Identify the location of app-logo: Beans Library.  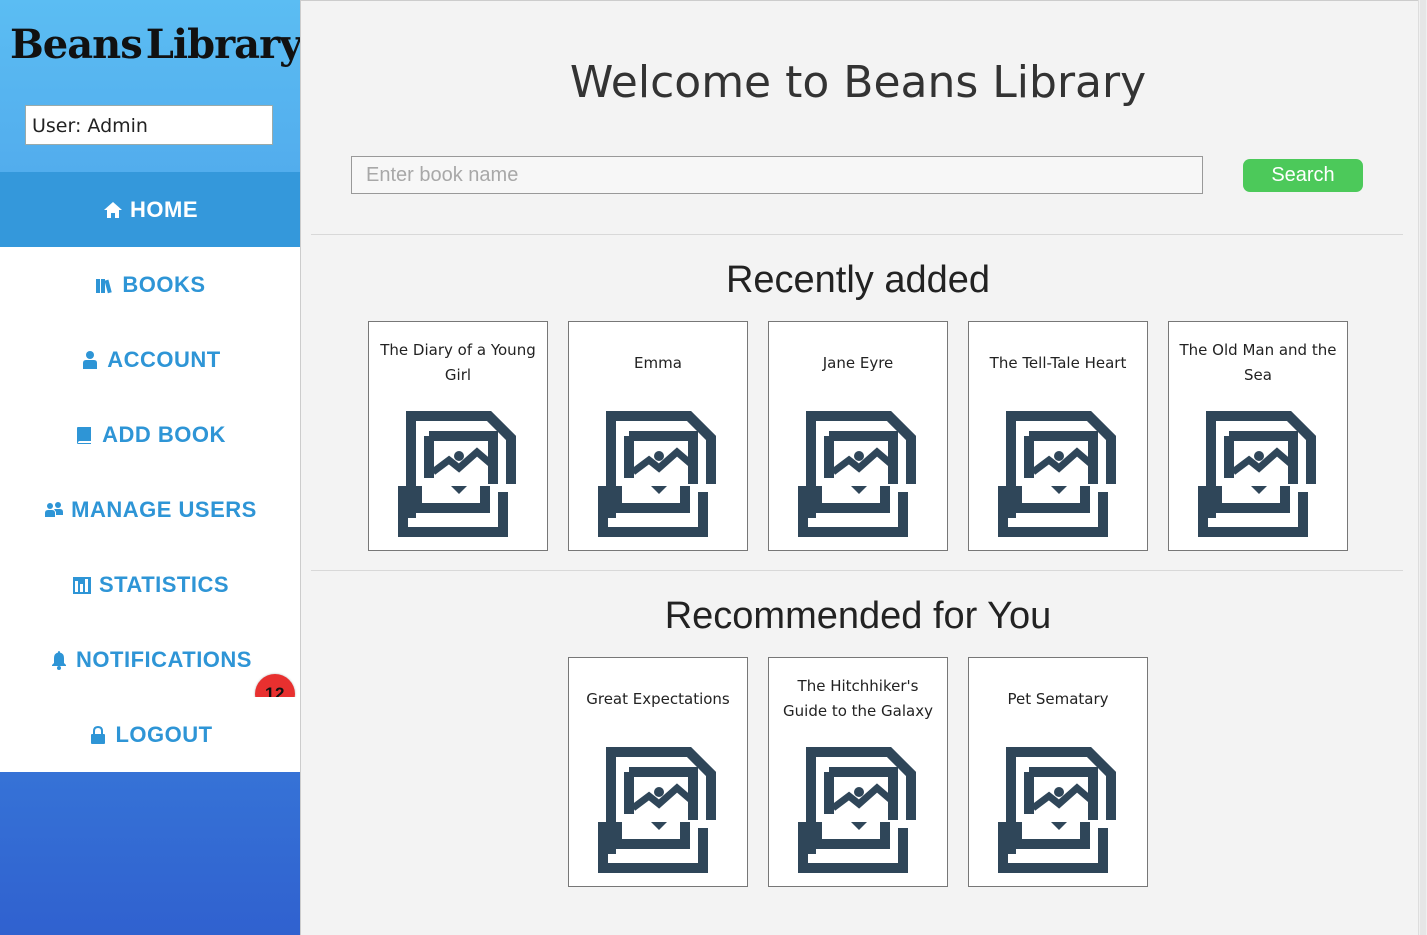
(156, 44).